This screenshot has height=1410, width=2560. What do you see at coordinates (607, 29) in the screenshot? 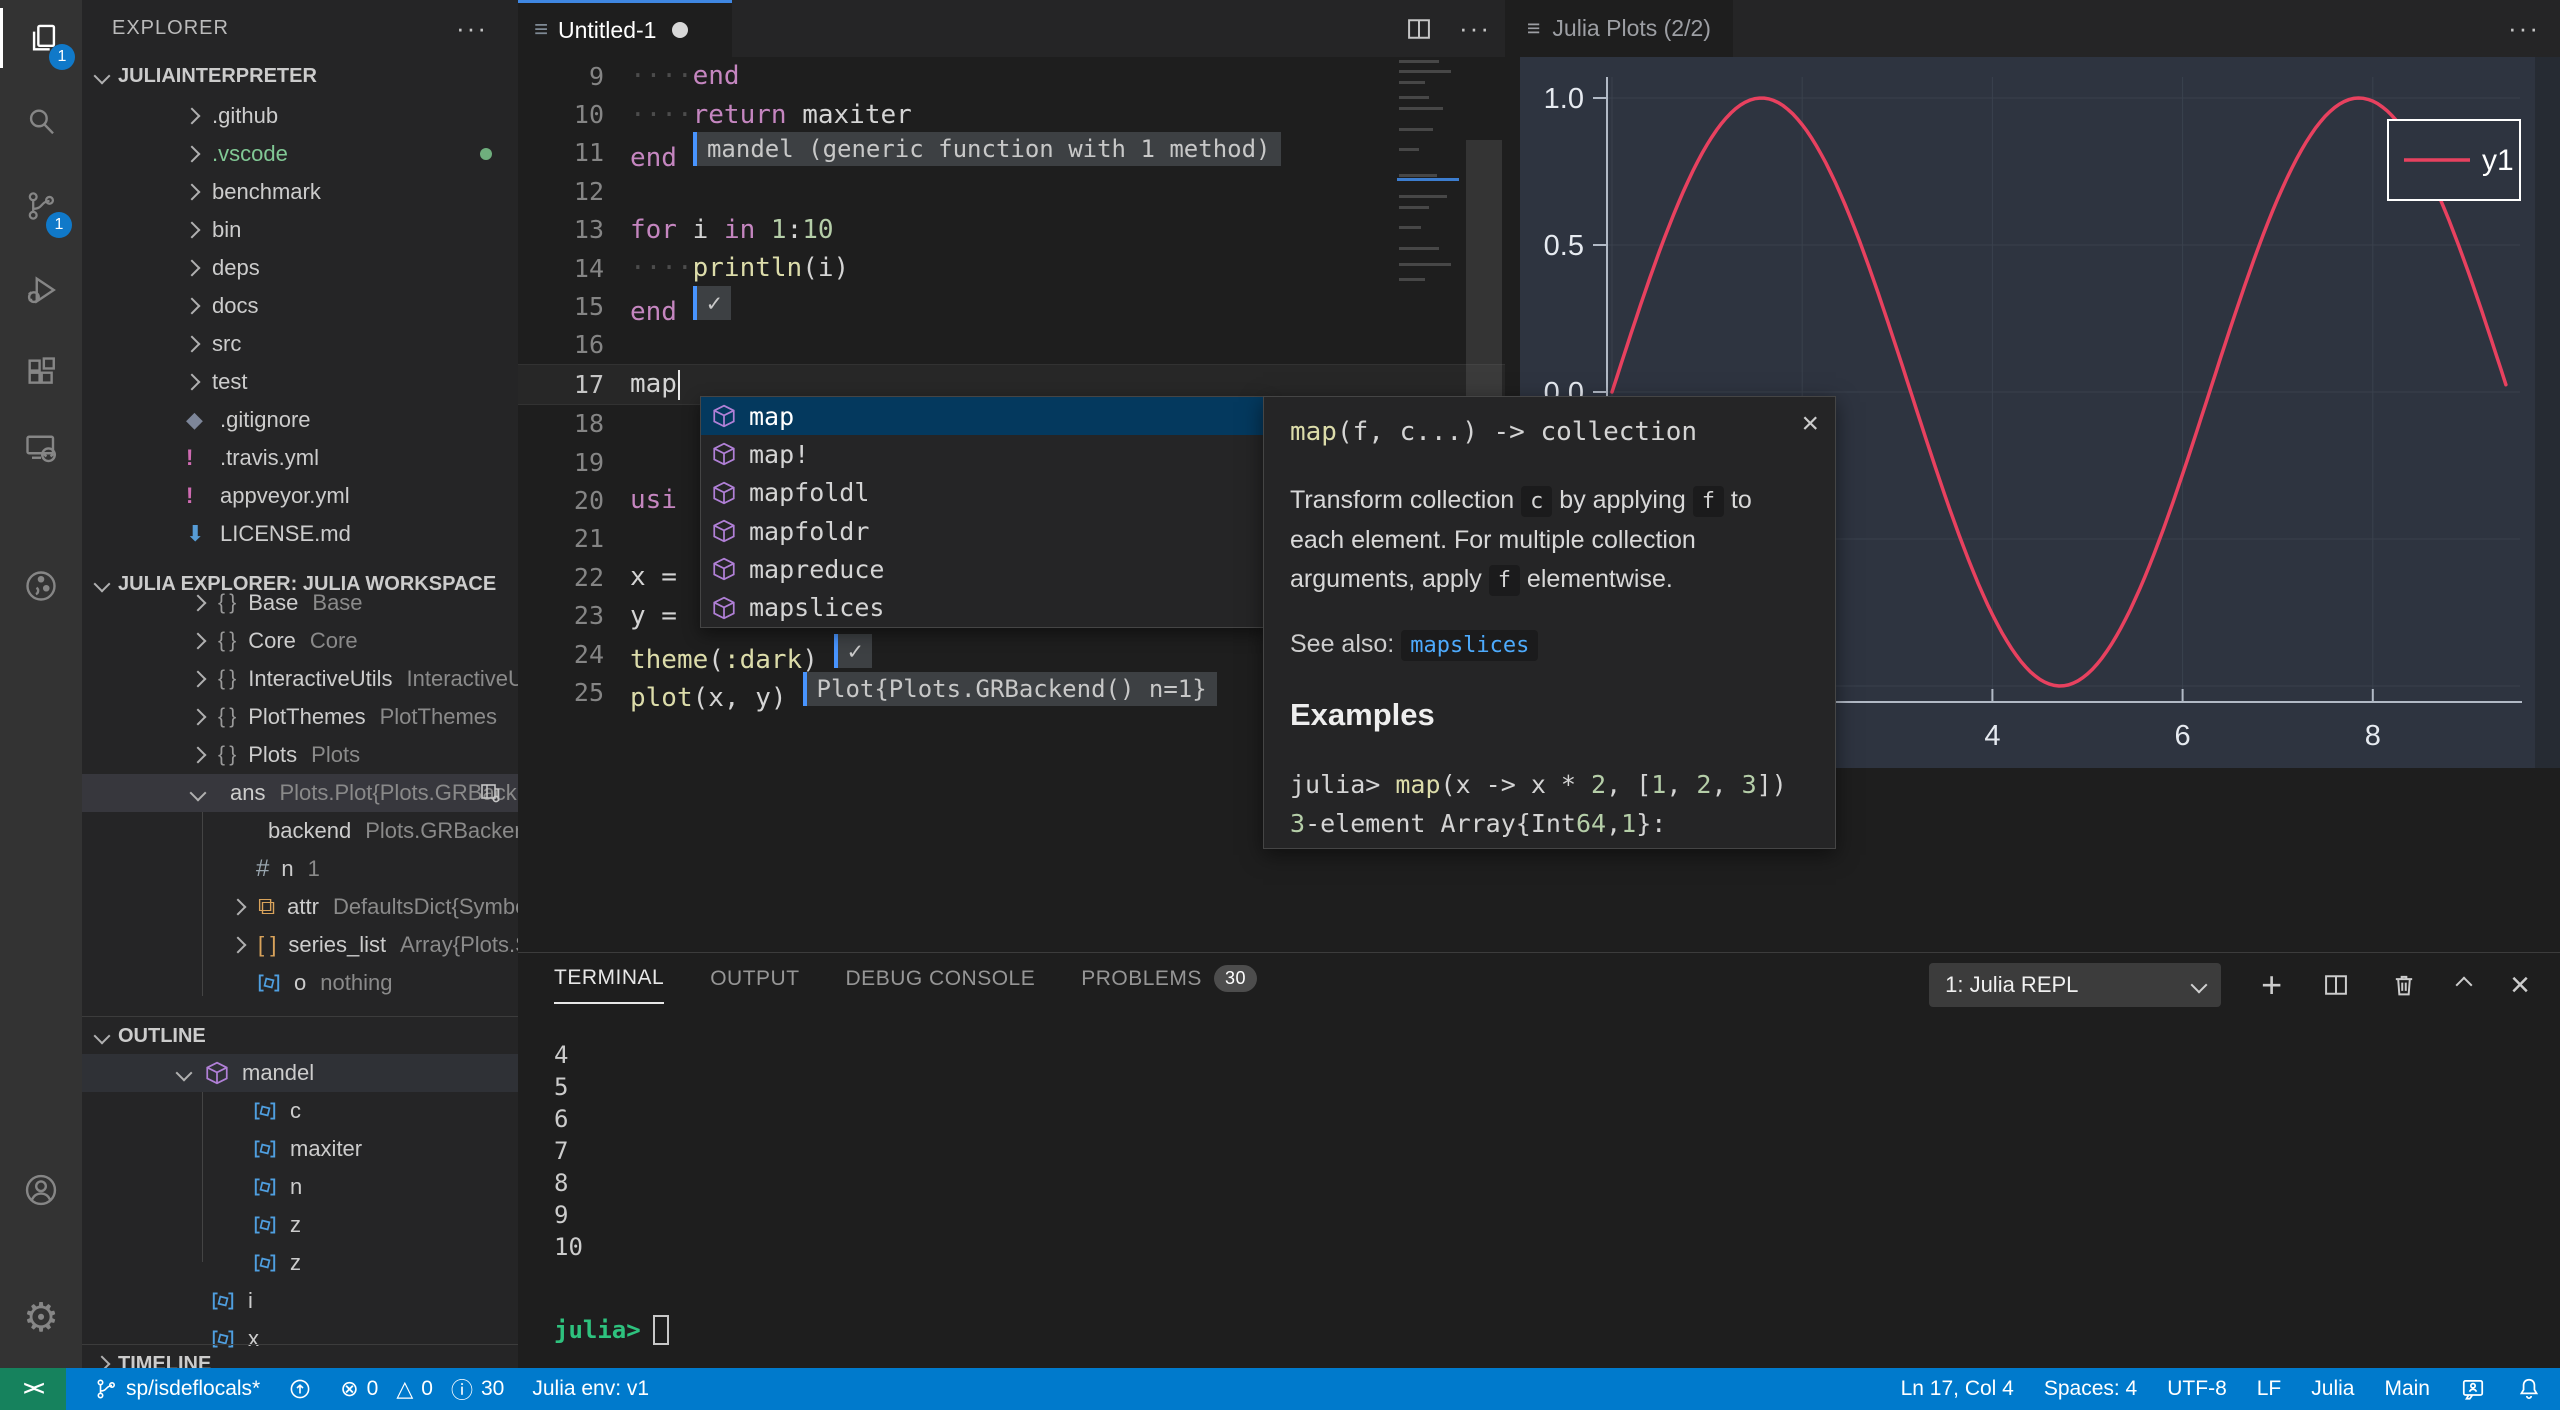
I see `tab-label: Untitled-1` at bounding box center [607, 29].